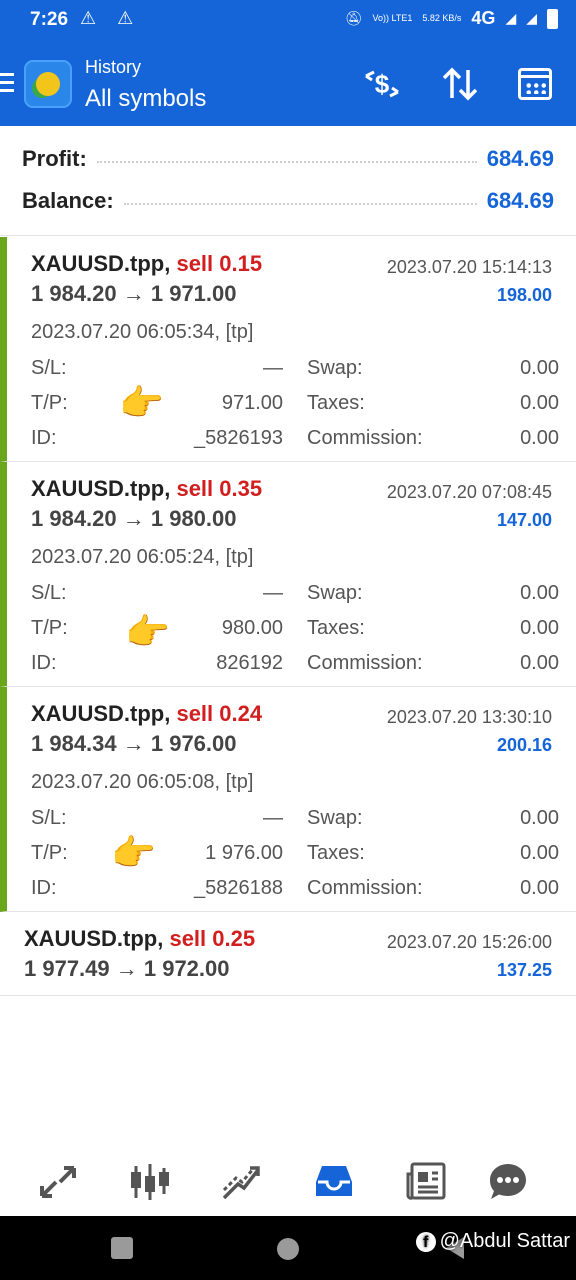 This screenshot has width=576, height=1280. I want to click on status-time: 7:26, so click(49, 19).